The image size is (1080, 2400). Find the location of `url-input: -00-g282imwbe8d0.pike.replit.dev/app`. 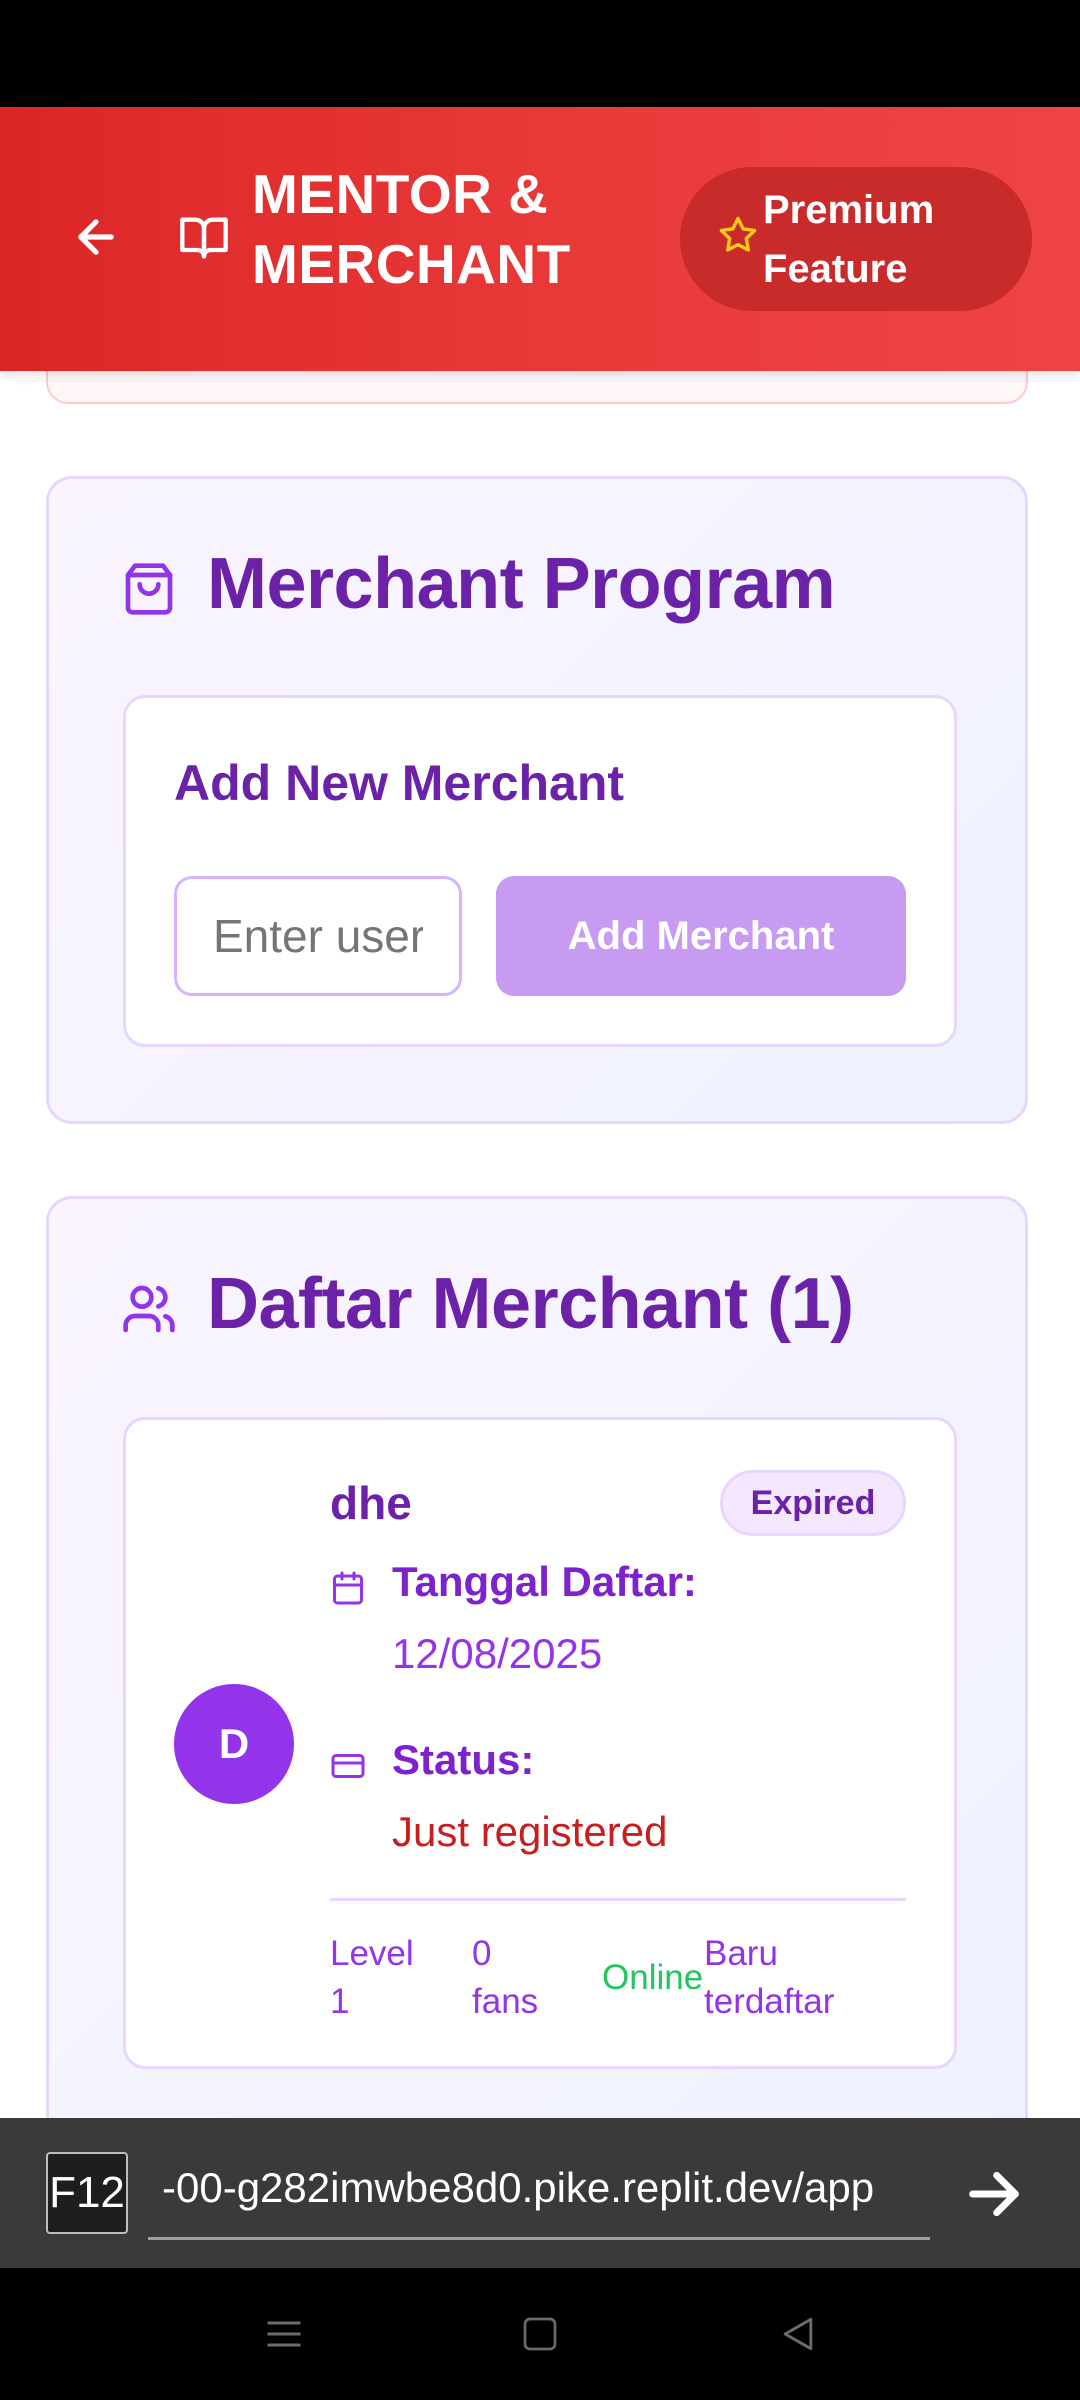

url-input: -00-g282imwbe8d0.pike.replit.dev/app is located at coordinates (539, 2193).